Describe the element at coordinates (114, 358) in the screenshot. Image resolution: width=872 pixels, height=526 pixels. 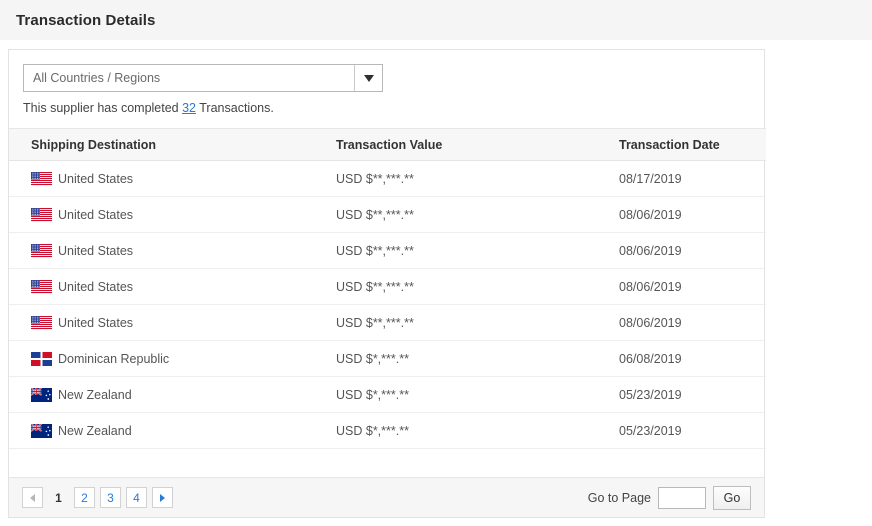
I see `destination-label: Dominican Republic` at that location.